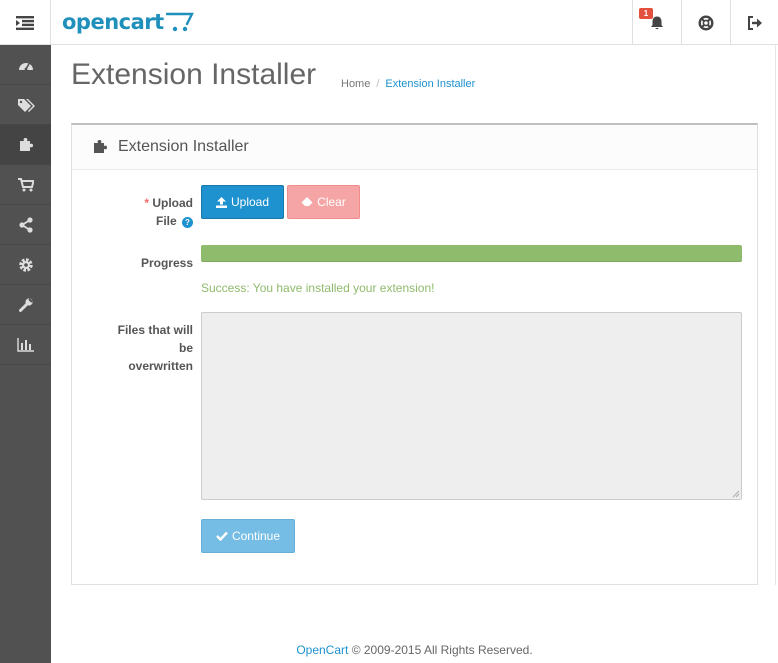 The width and height of the screenshot is (778, 663). Describe the element at coordinates (250, 202) in the screenshot. I see `upload-button-label: Upload` at that location.